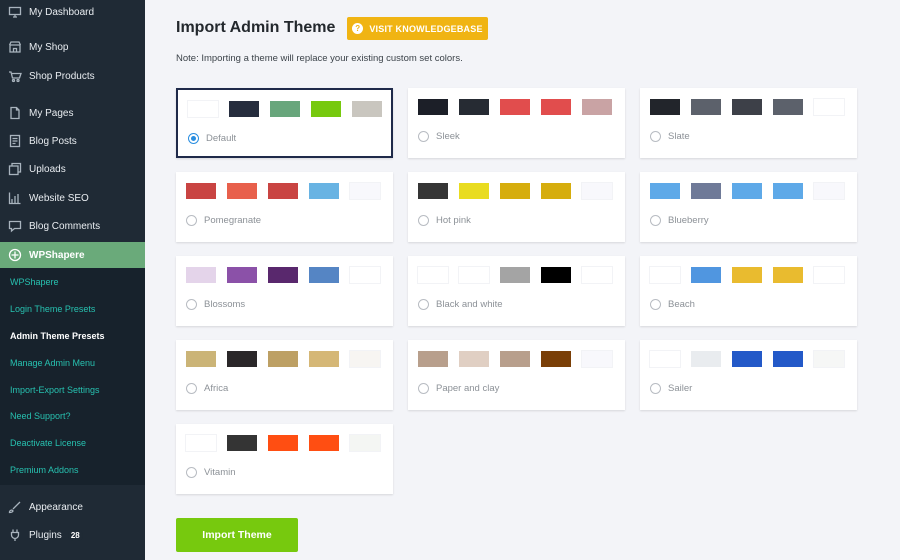  What do you see at coordinates (216, 388) in the screenshot?
I see `theme-name: Africa` at bounding box center [216, 388].